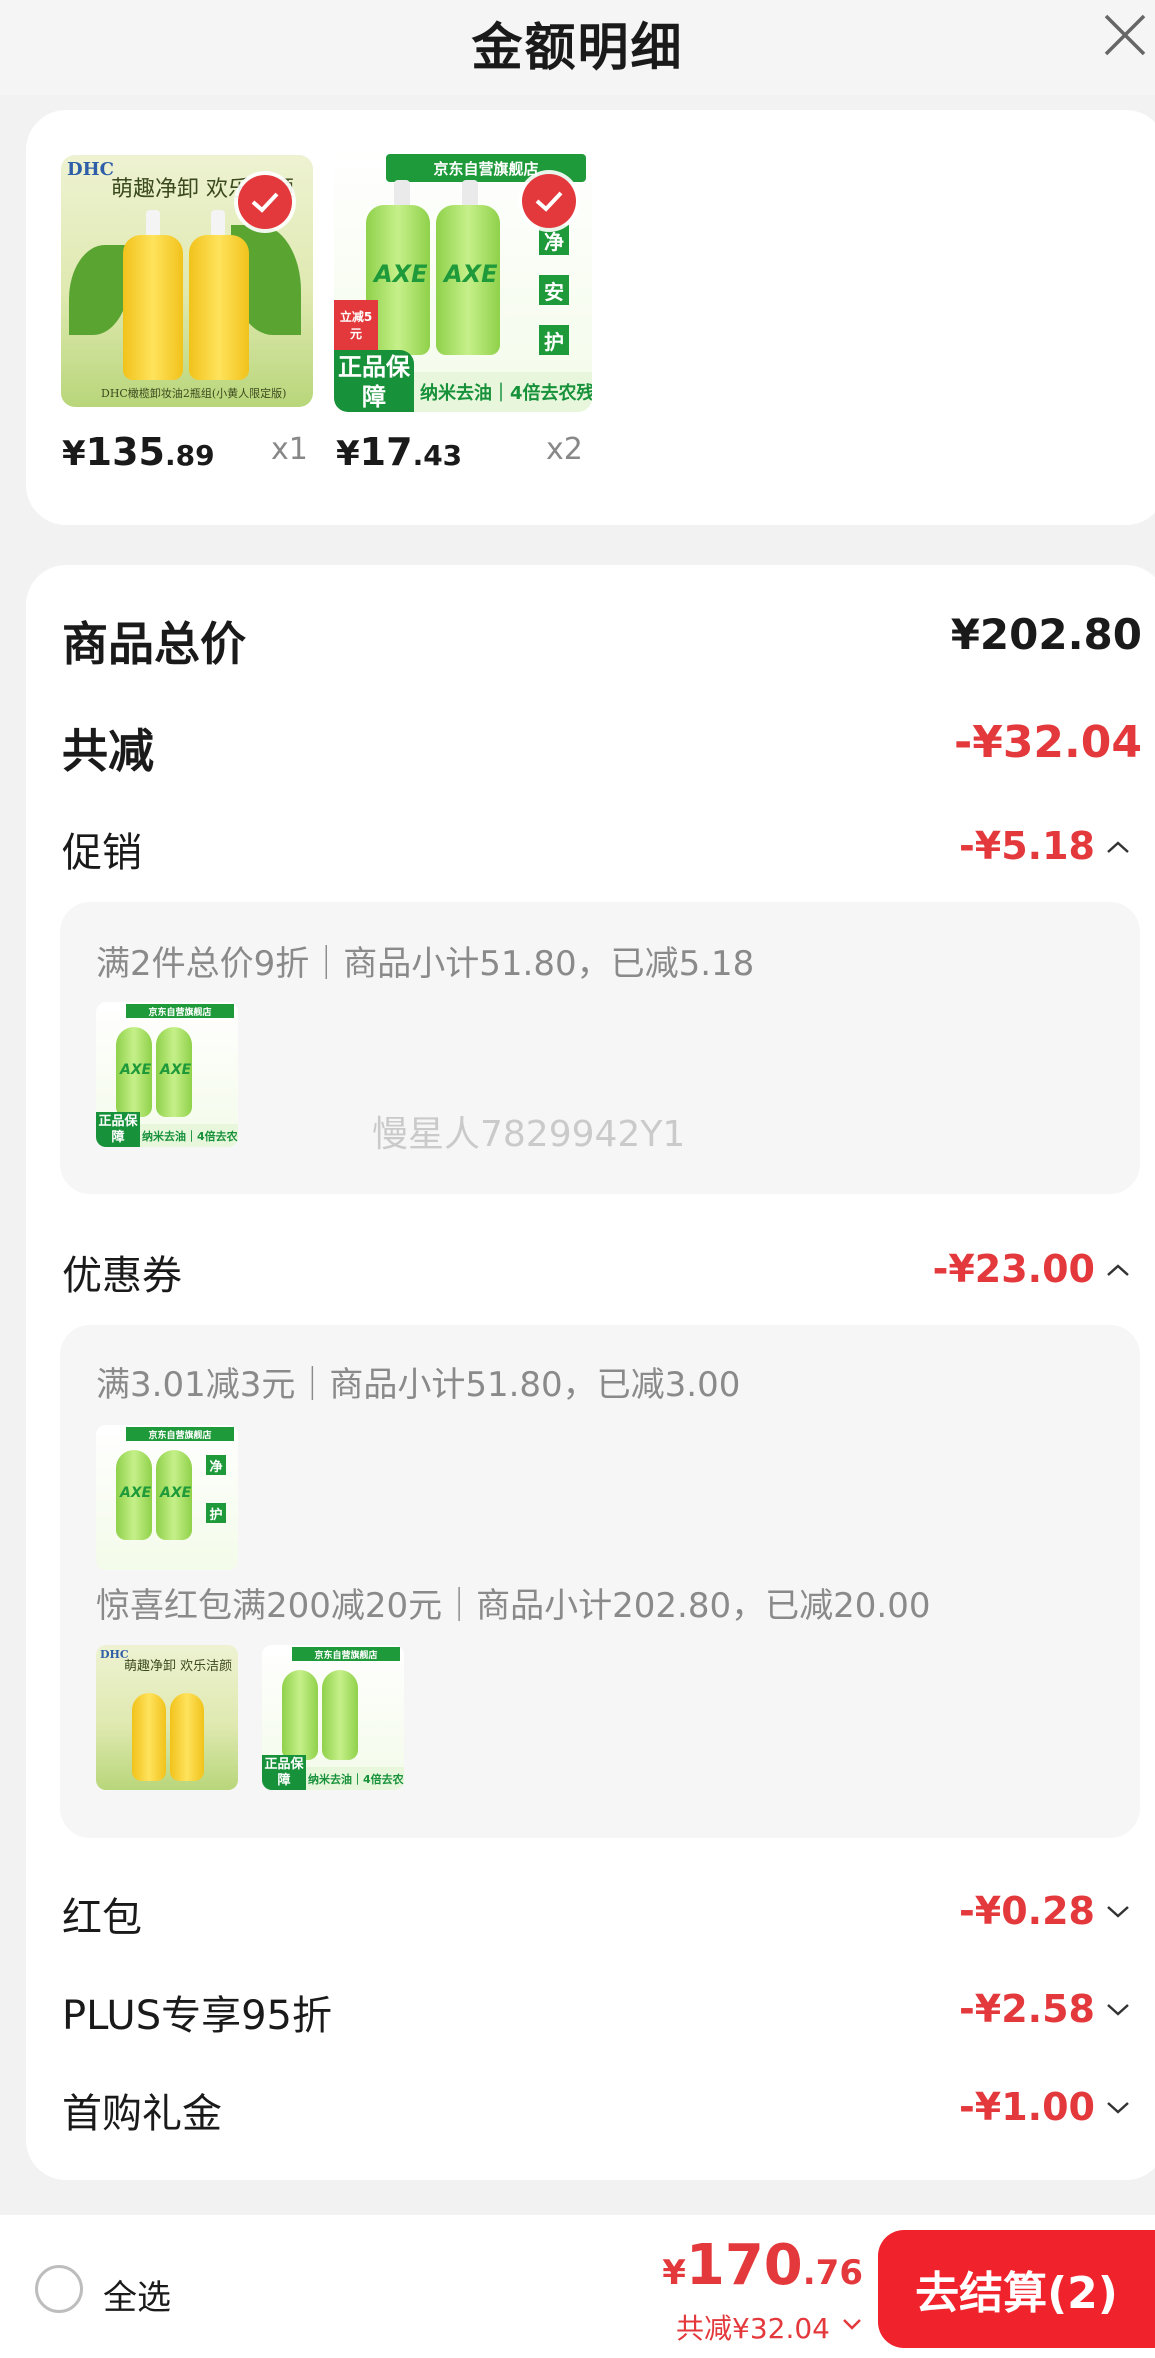  Describe the element at coordinates (178, 1666) in the screenshot. I see `thumb-slogan: 萌趣净卸 欢乐洁颜` at that location.